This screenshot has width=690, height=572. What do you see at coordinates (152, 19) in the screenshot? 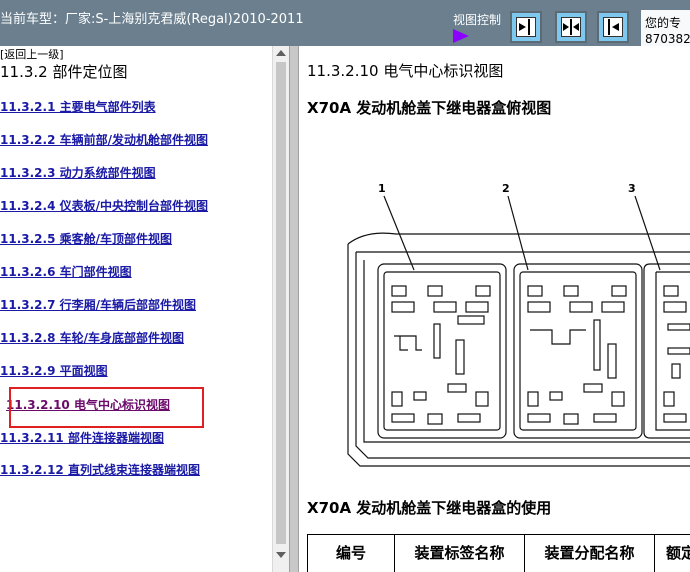
I see `current-car-model: 当前车型：厂家:S-上海别克君威(Regal)2010-2011` at bounding box center [152, 19].